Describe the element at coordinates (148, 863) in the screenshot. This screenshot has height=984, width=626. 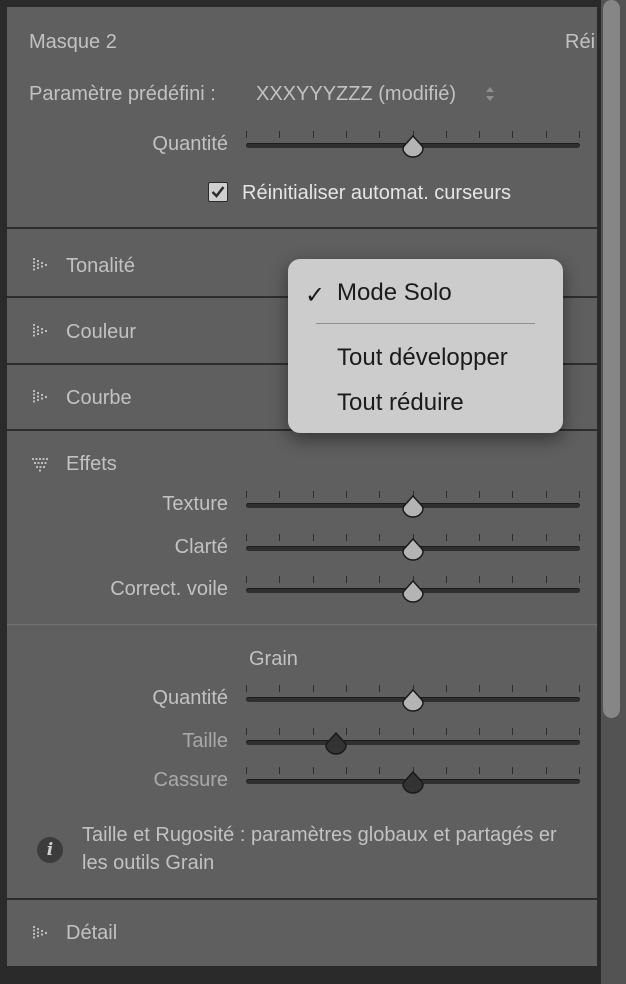
I see `grain-note-line2: les outils Grain` at that location.